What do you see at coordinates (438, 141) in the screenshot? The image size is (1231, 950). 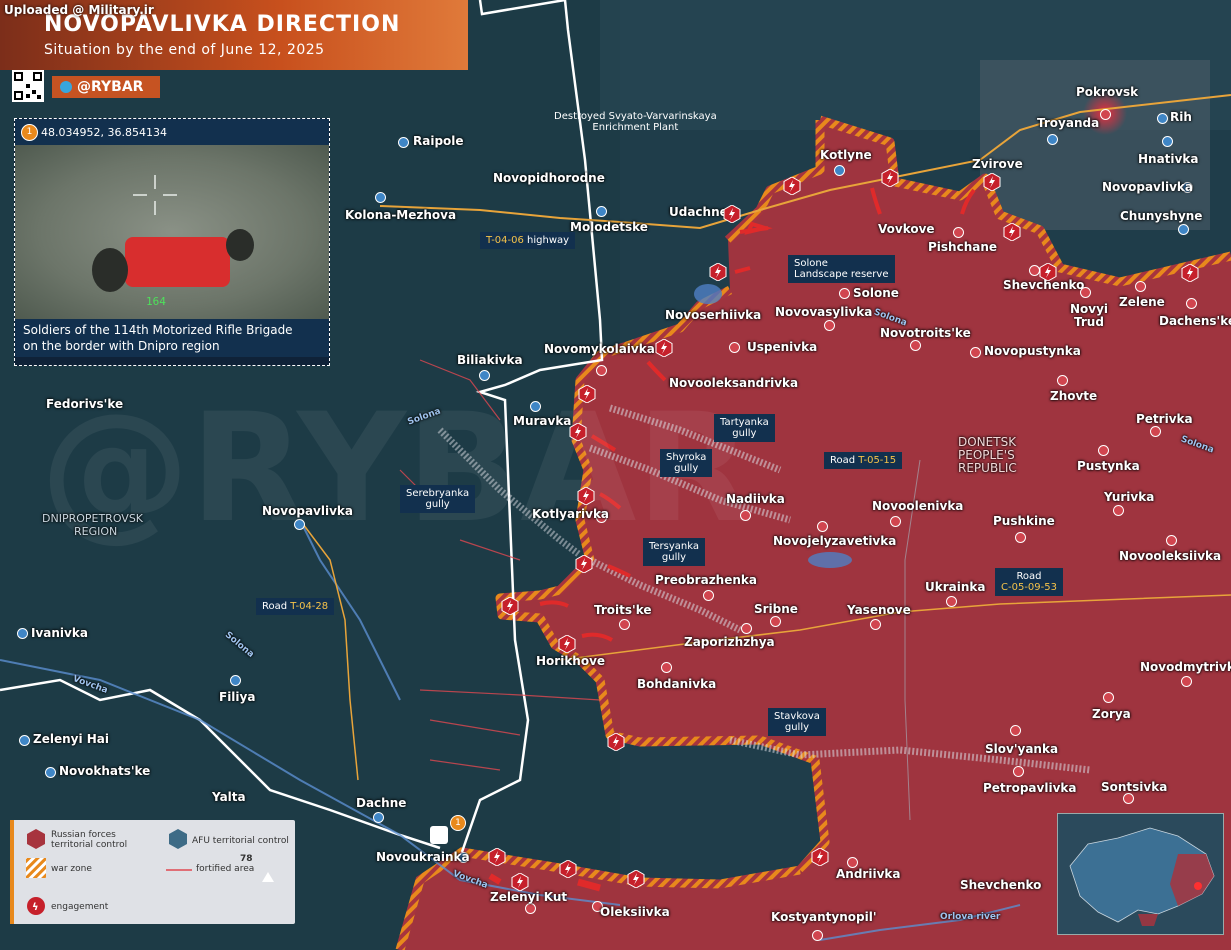 I see `settlement-raipole: Raipole` at bounding box center [438, 141].